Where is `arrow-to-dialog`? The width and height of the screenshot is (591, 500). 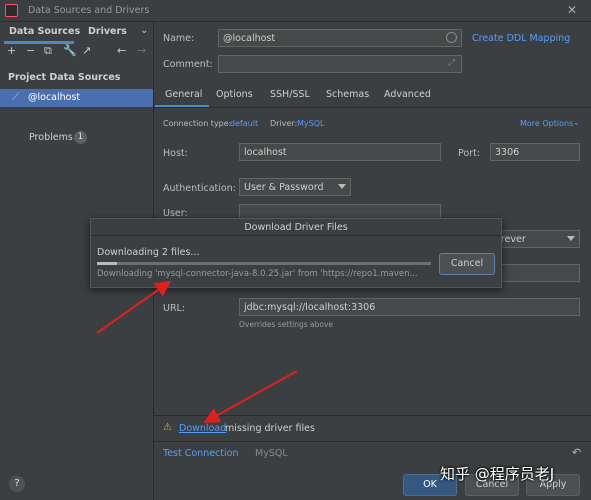
arrow-to-dialog is located at coordinates (134, 307).